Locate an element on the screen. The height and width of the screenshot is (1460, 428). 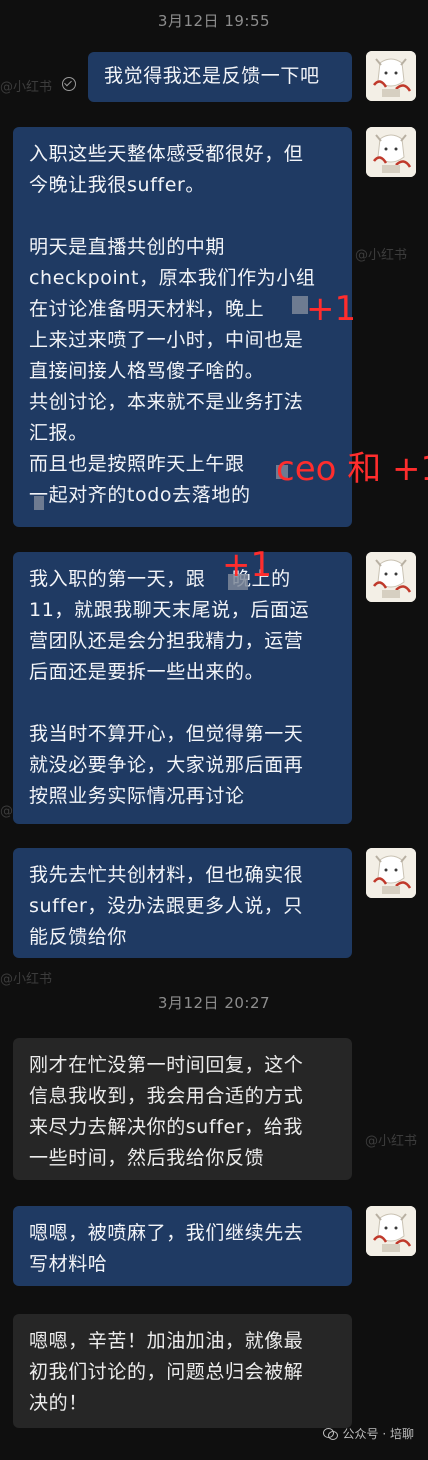
wechat-icon is located at coordinates (330, 1433).